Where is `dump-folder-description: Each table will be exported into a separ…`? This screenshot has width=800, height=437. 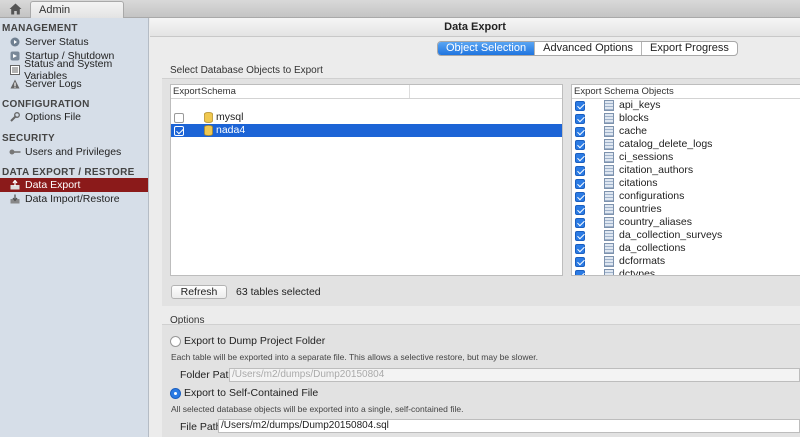
dump-folder-description: Each table will be exported into a separ… is located at coordinates (354, 357).